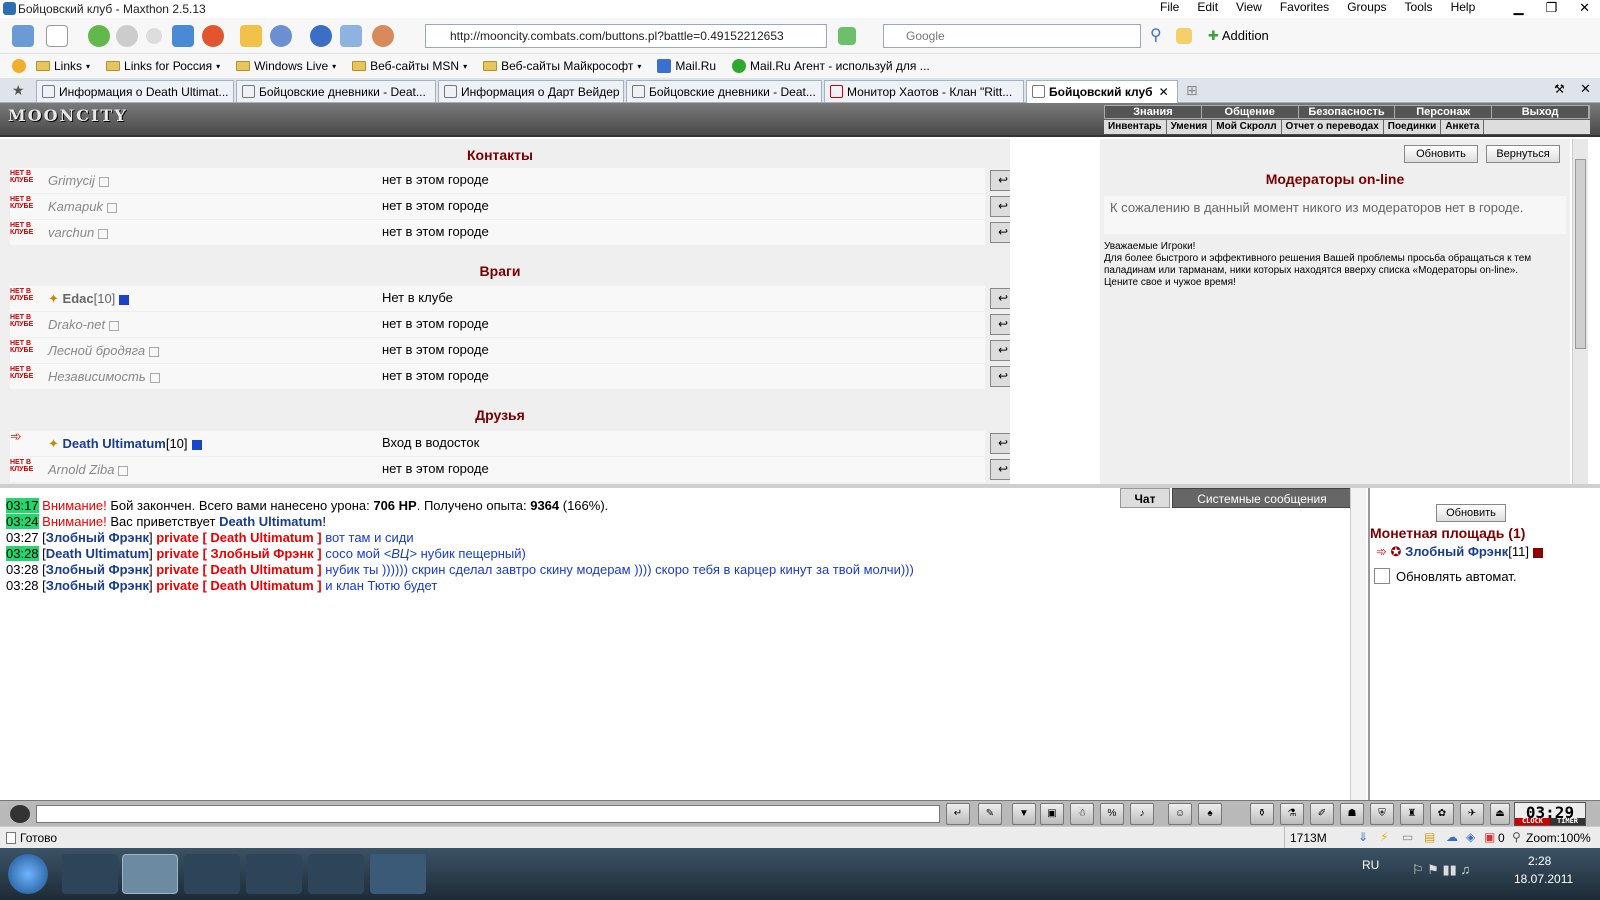  What do you see at coordinates (383, 36) in the screenshot?
I see `security-icon` at bounding box center [383, 36].